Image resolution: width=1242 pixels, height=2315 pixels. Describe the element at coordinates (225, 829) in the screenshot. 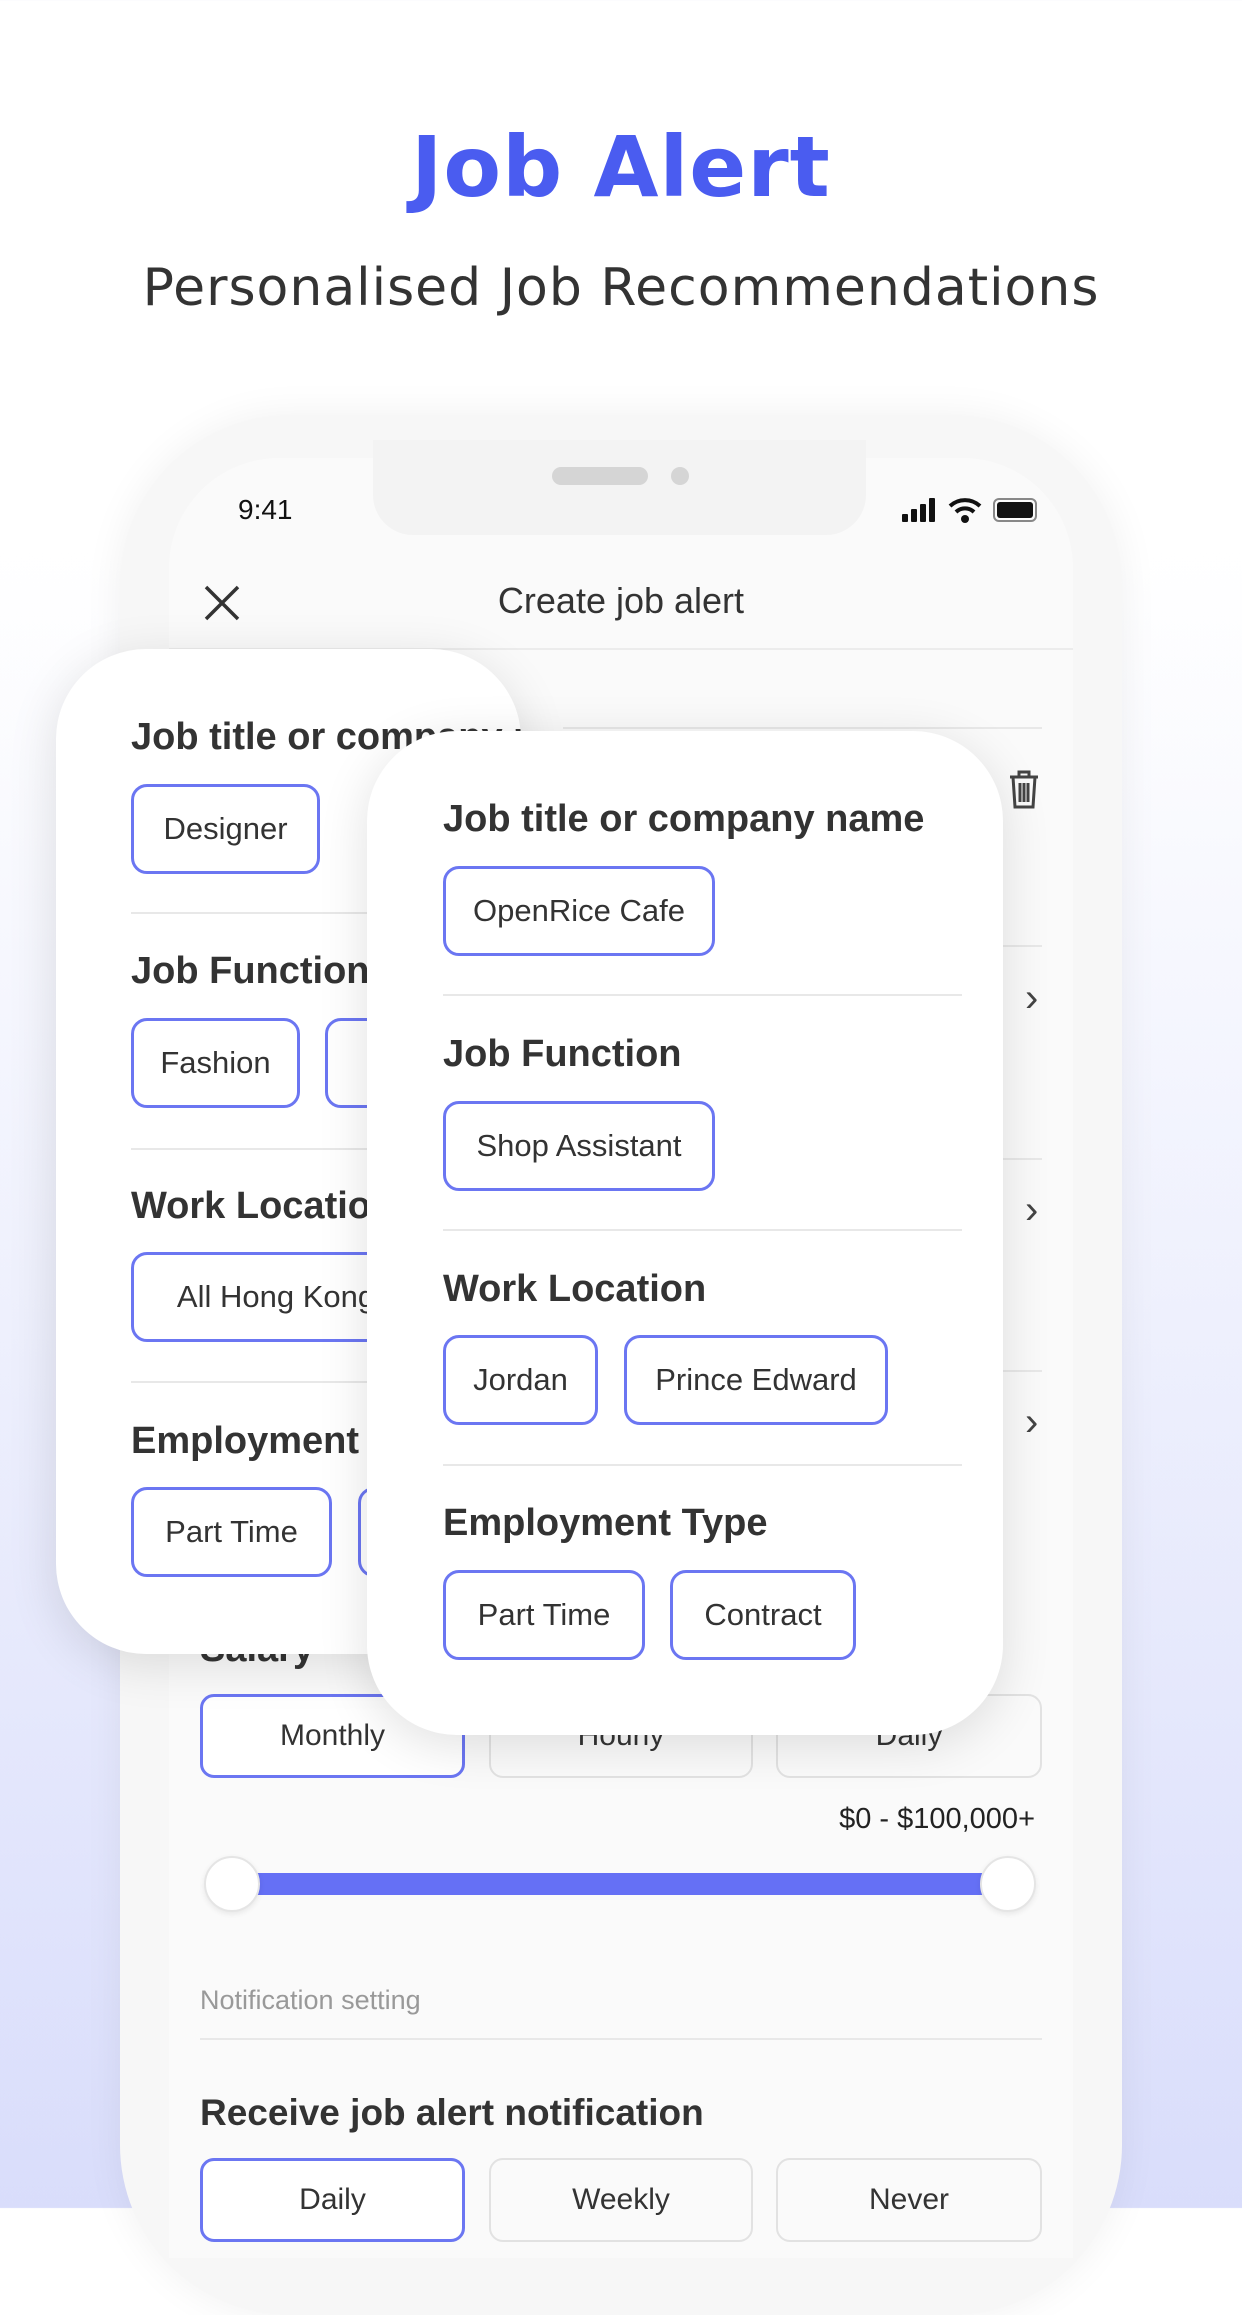

I see `chip-designer: Designer` at that location.